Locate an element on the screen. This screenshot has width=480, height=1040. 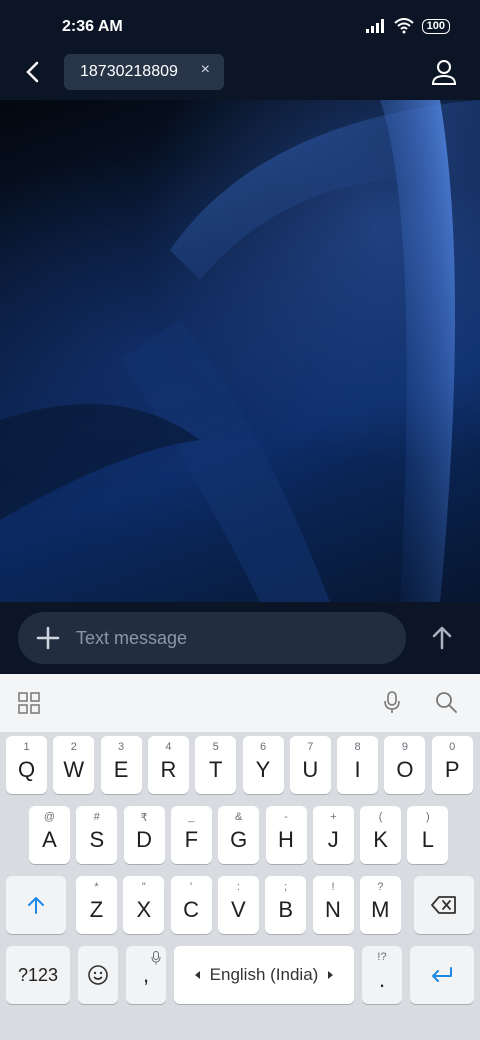
key-label: B is located at coordinates (286, 909).